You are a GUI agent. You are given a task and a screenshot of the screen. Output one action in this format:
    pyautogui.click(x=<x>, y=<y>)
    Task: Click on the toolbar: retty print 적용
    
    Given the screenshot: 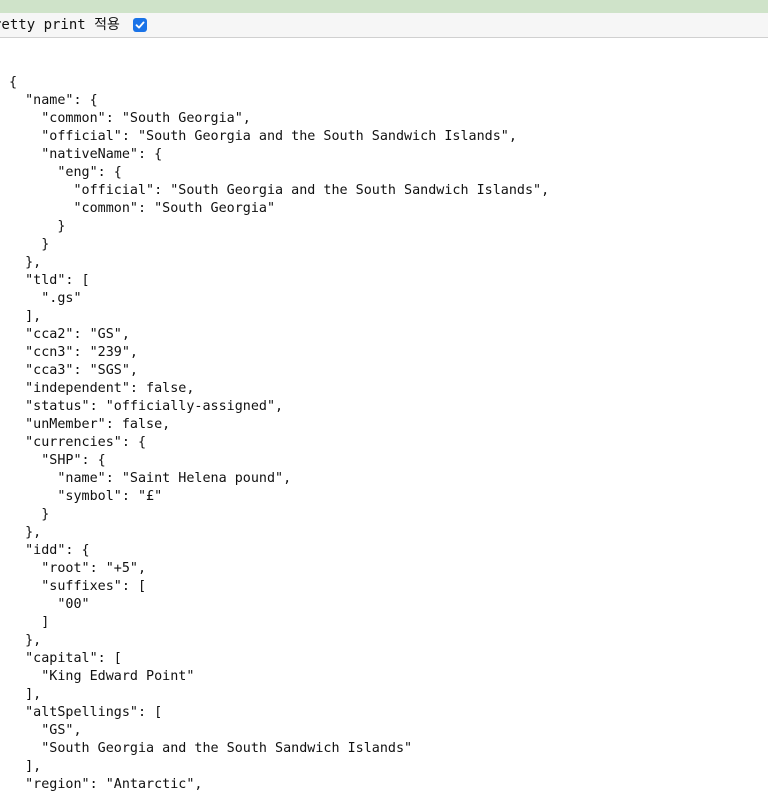 What is the action you would take?
    pyautogui.click(x=384, y=25)
    